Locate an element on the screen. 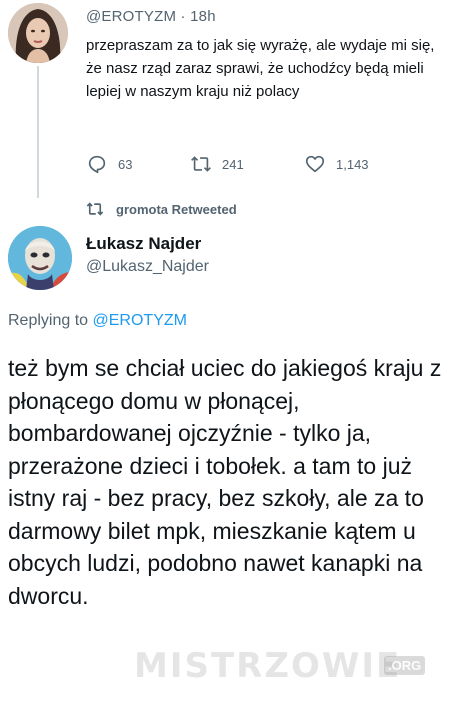 Image resolution: width=457 pixels, height=720 pixels. heart-icon is located at coordinates (315, 164).